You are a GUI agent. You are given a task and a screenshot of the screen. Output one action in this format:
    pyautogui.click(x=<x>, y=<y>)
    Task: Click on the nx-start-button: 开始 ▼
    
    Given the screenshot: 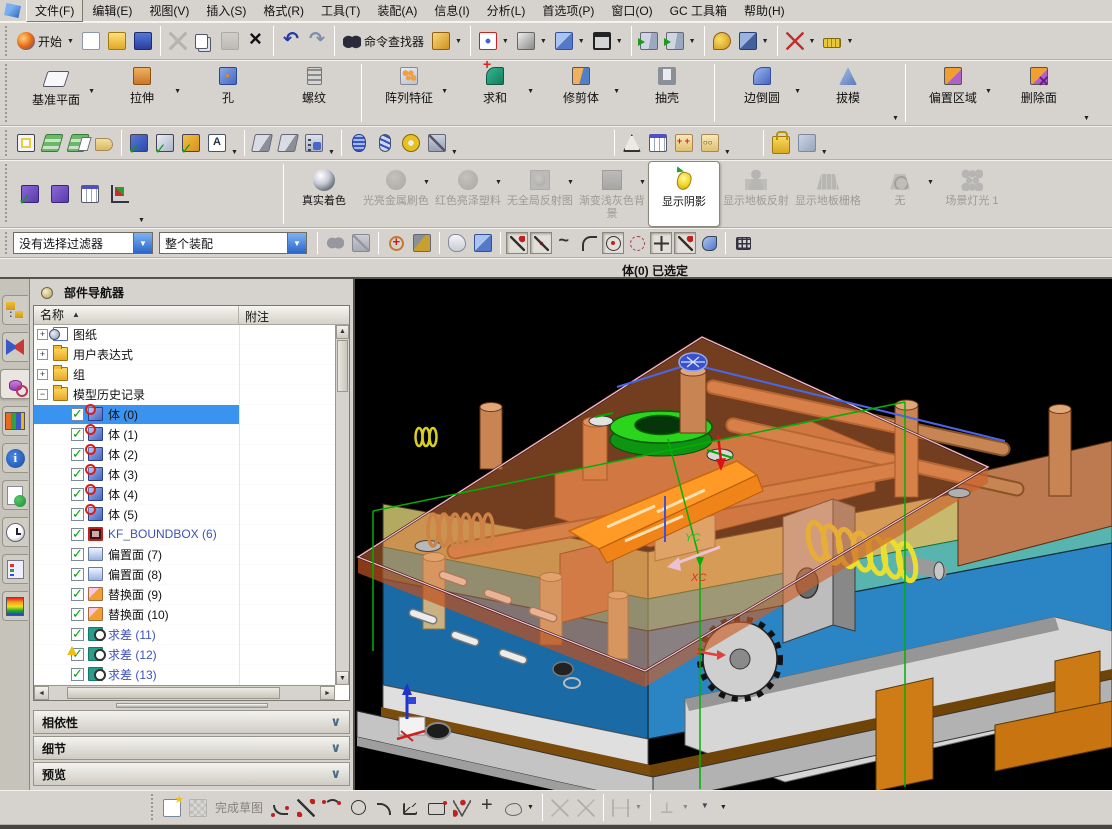 What is the action you would take?
    pyautogui.click(x=45, y=41)
    